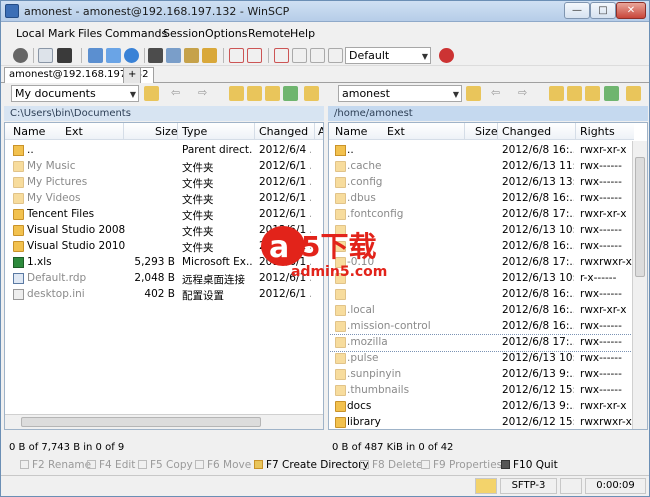  Describe the element at coordinates (461, 465) in the screenshot. I see `f9-properties-button: F9 Properties` at that location.